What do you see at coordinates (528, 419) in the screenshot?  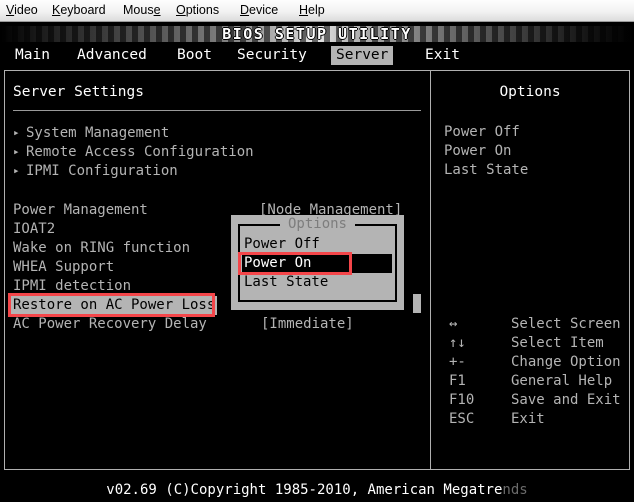 I see `key-hint-label: Exit` at bounding box center [528, 419].